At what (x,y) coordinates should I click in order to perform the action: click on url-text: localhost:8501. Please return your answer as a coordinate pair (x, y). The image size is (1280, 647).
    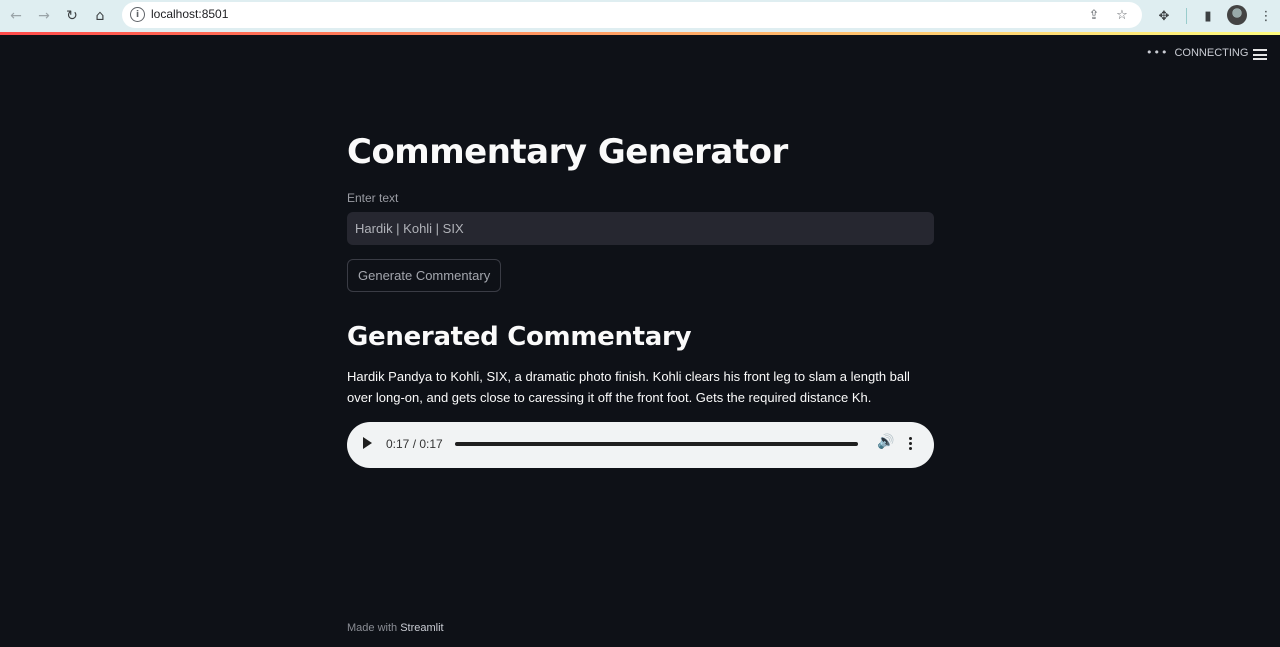
    Looking at the image, I should click on (189, 14).